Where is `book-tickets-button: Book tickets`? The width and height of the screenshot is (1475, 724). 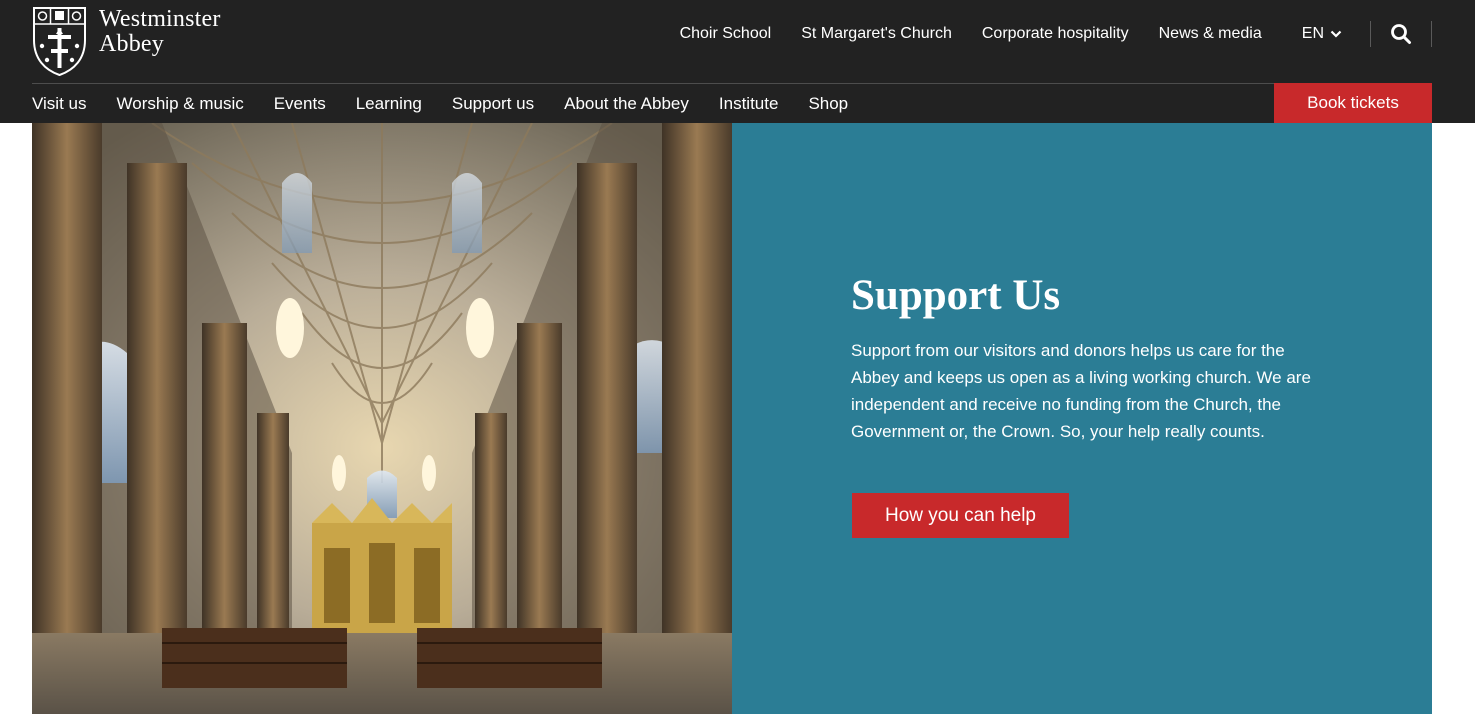
book-tickets-button: Book tickets is located at coordinates (1353, 103).